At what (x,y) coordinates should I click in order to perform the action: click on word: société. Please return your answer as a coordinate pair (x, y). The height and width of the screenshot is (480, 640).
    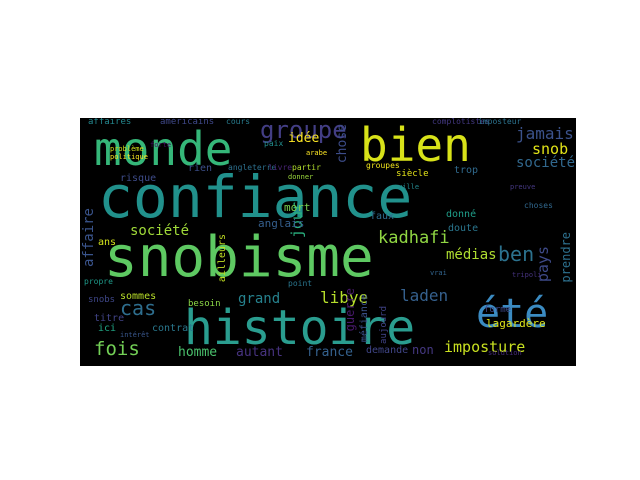
    Looking at the image, I should click on (160, 231).